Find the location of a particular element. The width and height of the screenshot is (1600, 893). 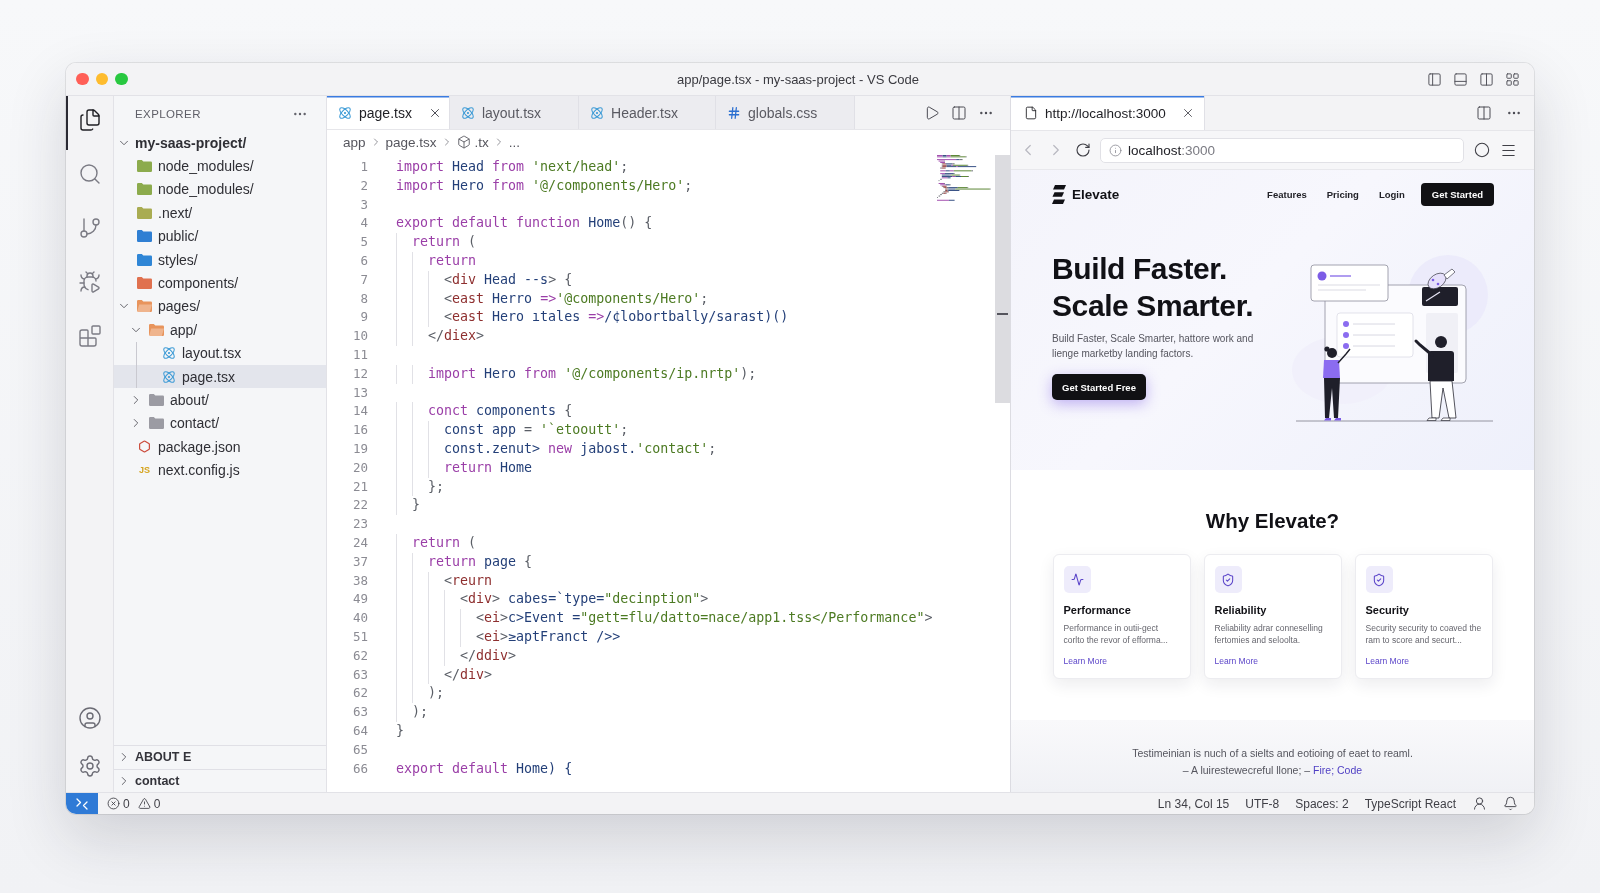

bug-play-icon is located at coordinates (89, 282).